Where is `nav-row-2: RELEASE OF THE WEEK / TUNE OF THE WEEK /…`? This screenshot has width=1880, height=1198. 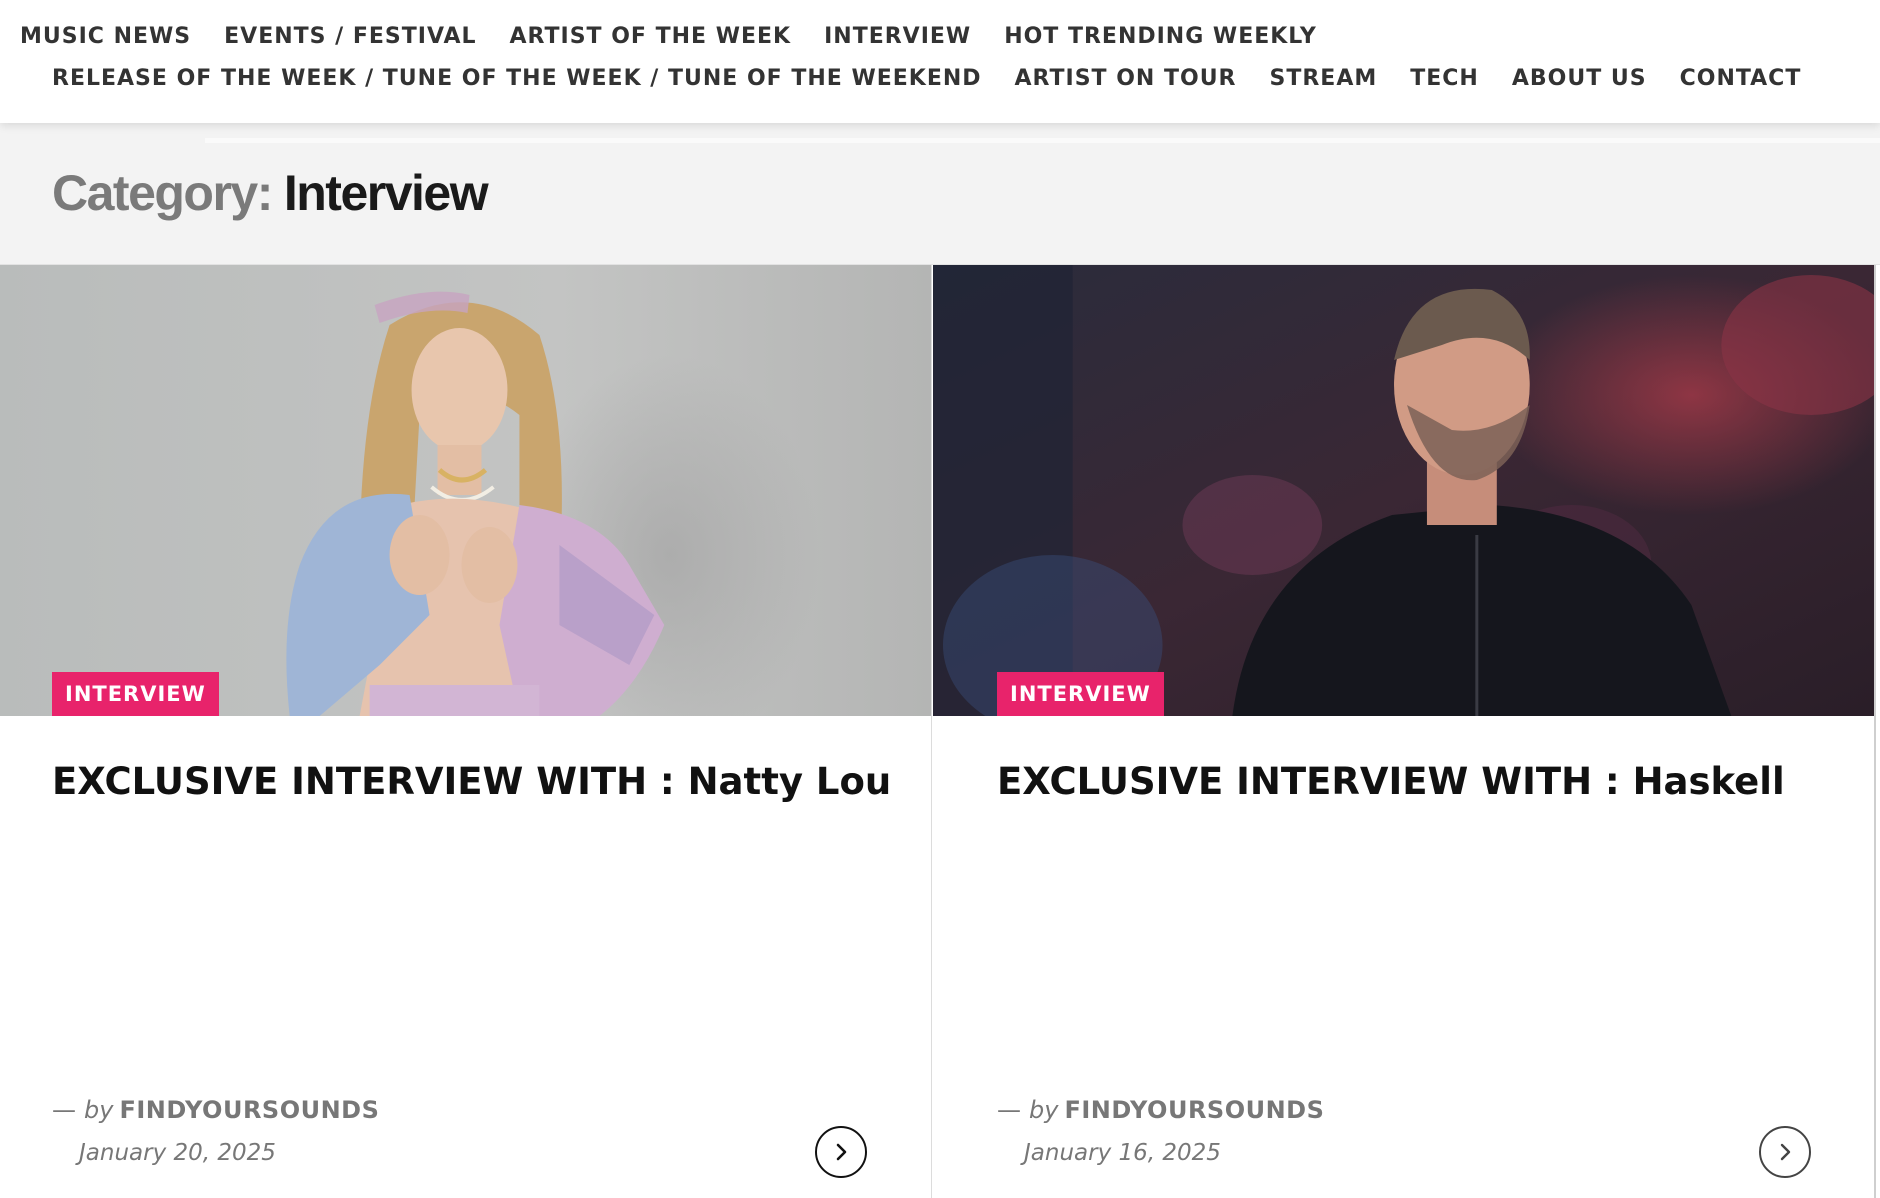 nav-row-2: RELEASE OF THE WEEK / TUNE OF THE WEEK /… is located at coordinates (943, 79).